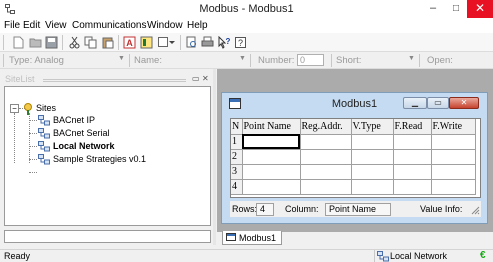 This screenshot has width=493, height=262. I want to click on number-input: 0, so click(310, 60).